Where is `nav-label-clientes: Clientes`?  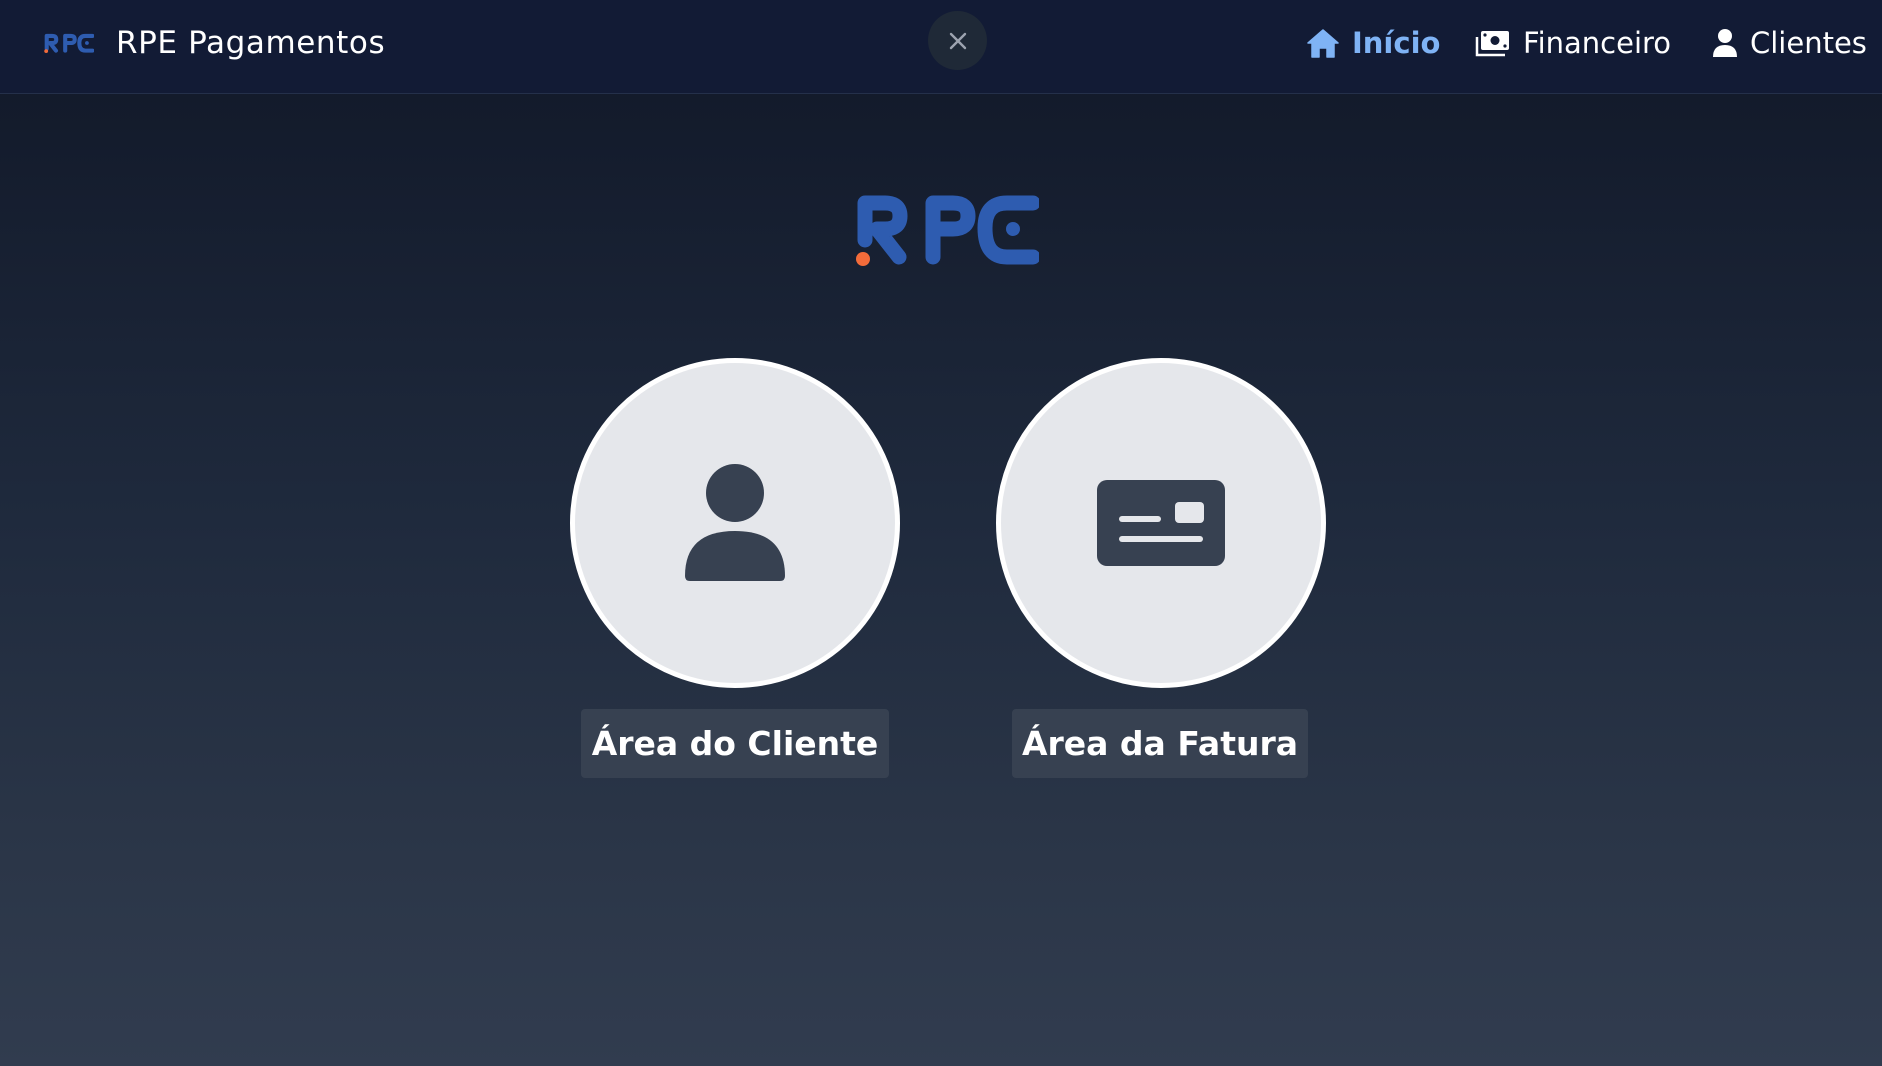 nav-label-clientes: Clientes is located at coordinates (1808, 43).